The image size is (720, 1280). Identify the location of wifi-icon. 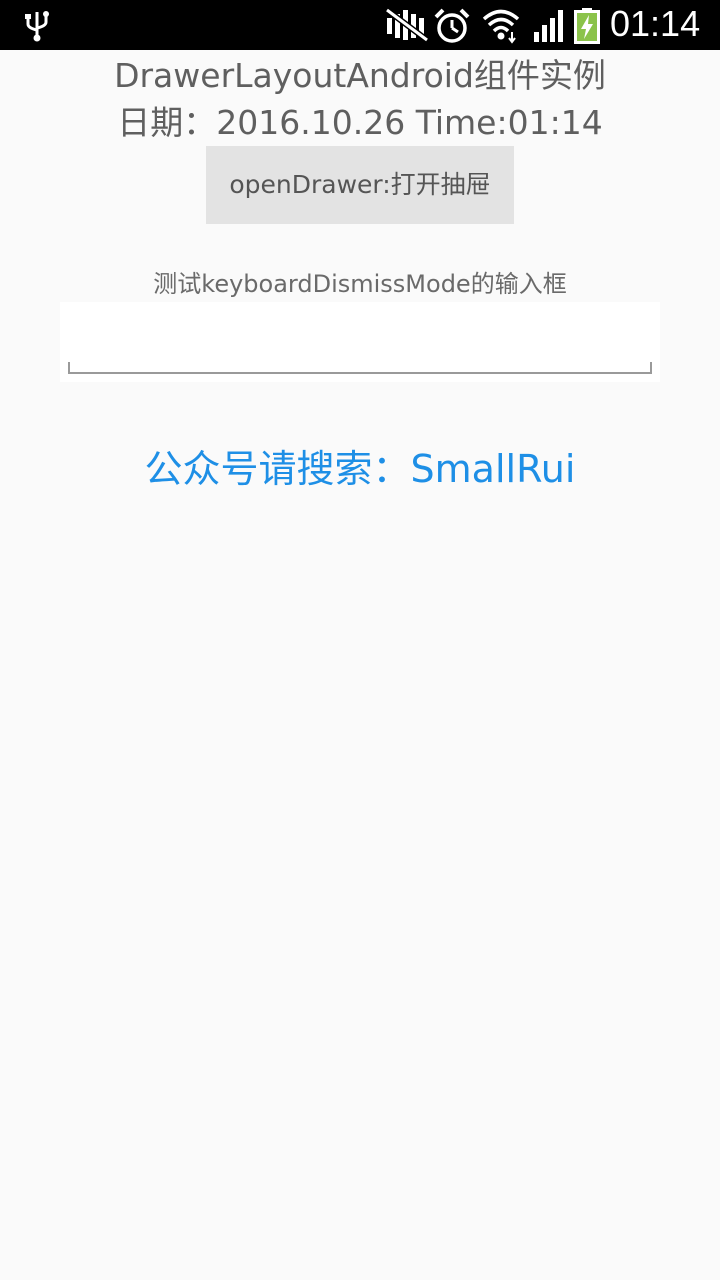
(501, 26).